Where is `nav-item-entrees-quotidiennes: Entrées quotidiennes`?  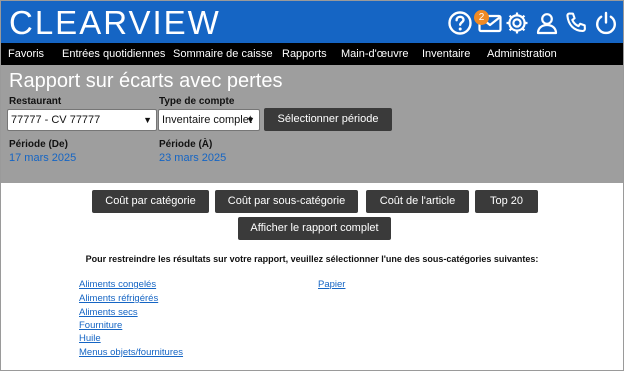
nav-item-entrees-quotidiennes: Entrées quotidiennes is located at coordinates (113, 54).